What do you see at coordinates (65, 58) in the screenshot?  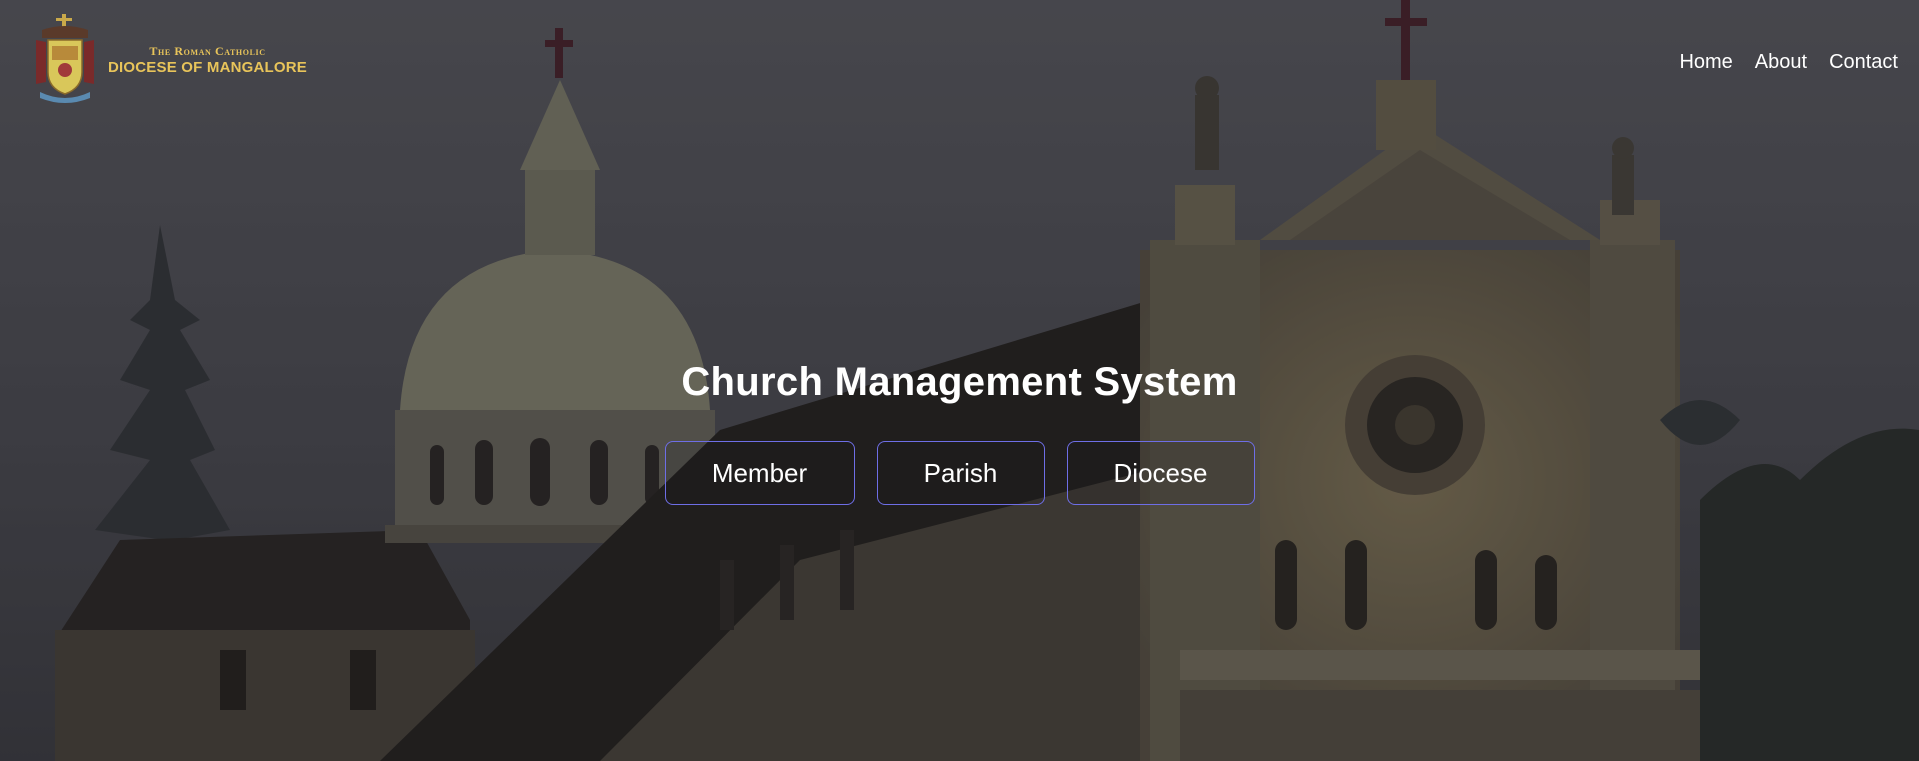 I see `diocese-crest-icon` at bounding box center [65, 58].